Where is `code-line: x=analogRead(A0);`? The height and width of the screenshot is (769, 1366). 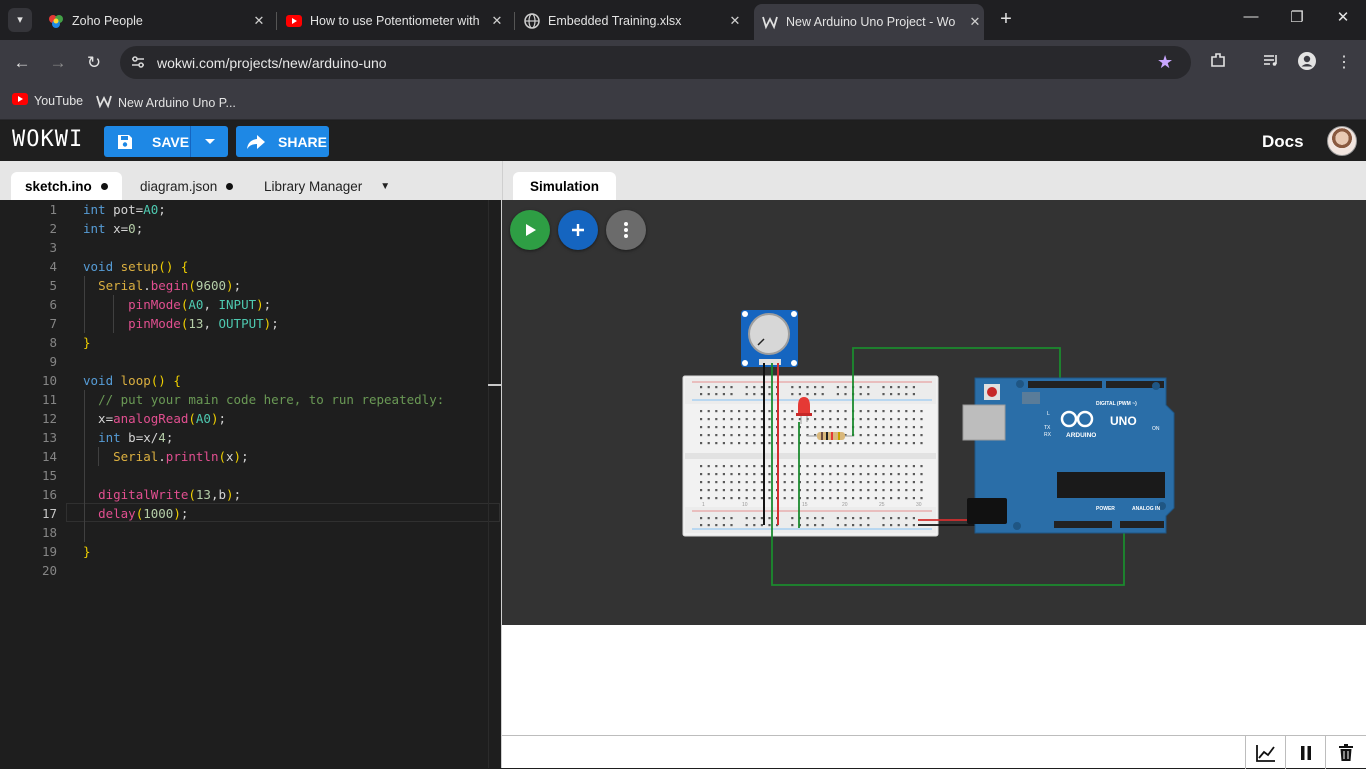 code-line: x=analogRead(A0); is located at coordinates (154, 418).